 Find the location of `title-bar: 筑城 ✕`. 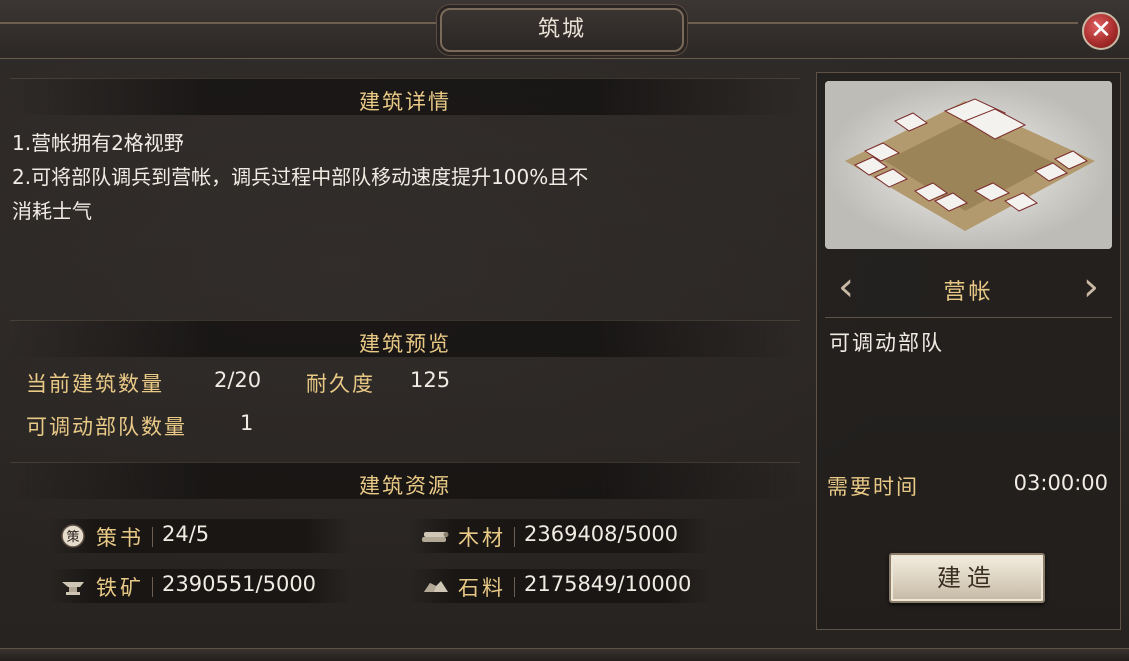

title-bar: 筑城 ✕ is located at coordinates (564, 29).